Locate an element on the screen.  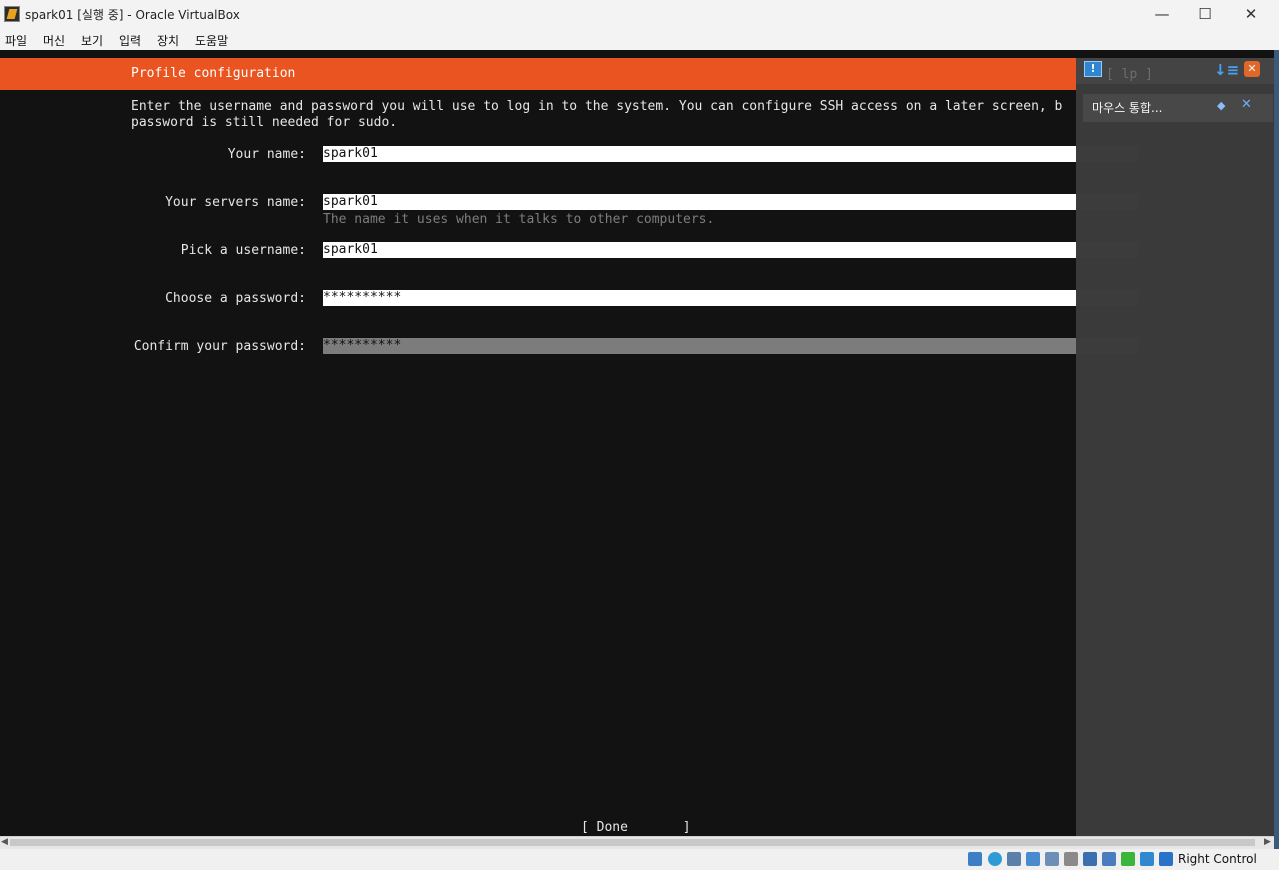
desktop-edge is located at coordinates (1276, 450).